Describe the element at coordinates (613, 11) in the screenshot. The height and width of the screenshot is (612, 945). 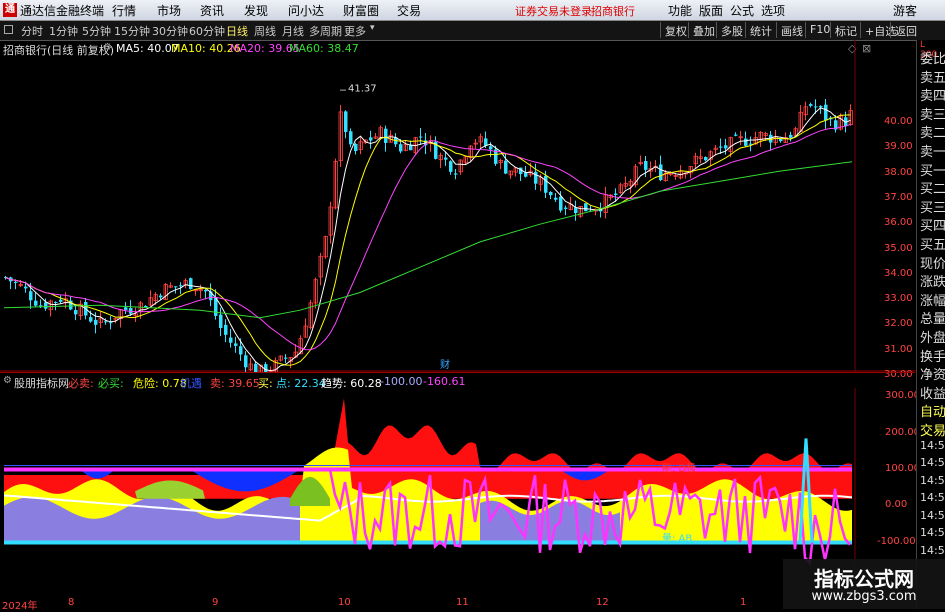
I see `broker-name: 招商银行` at that location.